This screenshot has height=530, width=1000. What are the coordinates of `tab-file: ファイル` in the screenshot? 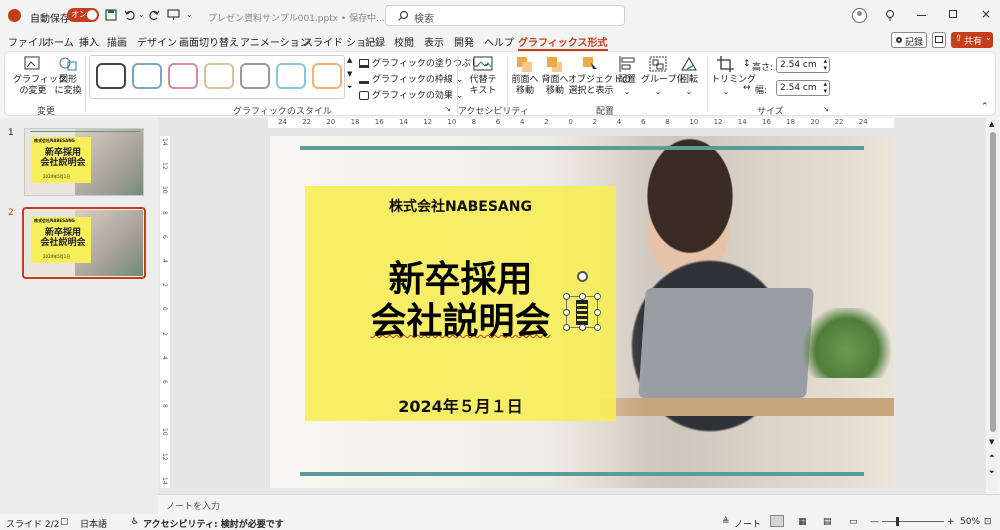 It's located at (28, 41).